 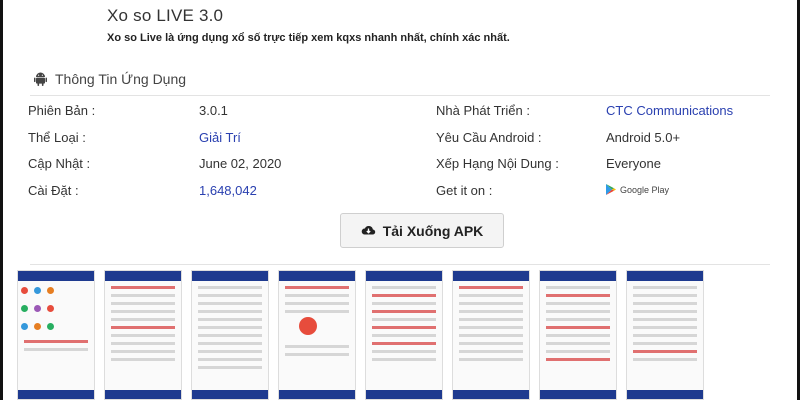 What do you see at coordinates (240, 163) in the screenshot?
I see `updated-value: June 02, 2020` at bounding box center [240, 163].